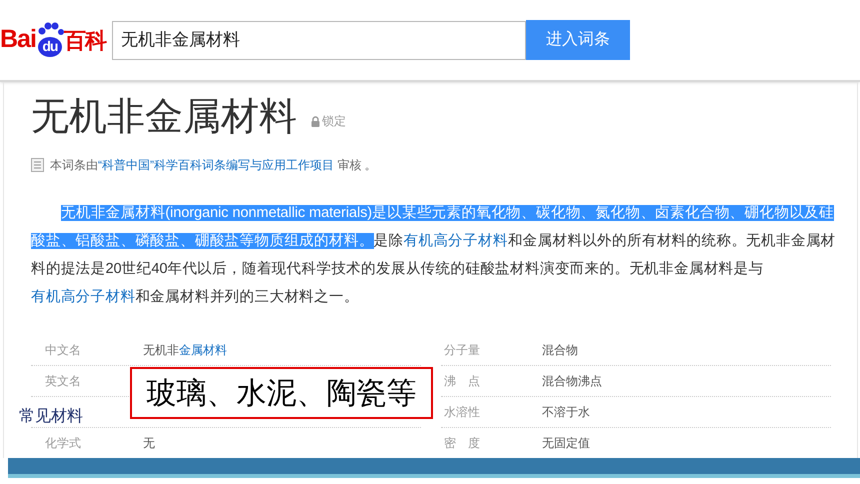 This screenshot has height=484, width=860. I want to click on lock-status: 锁定, so click(328, 121).